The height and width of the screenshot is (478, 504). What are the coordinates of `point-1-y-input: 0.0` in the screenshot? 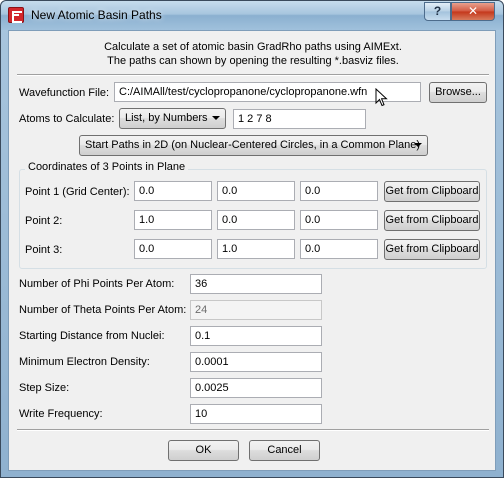 It's located at (256, 191).